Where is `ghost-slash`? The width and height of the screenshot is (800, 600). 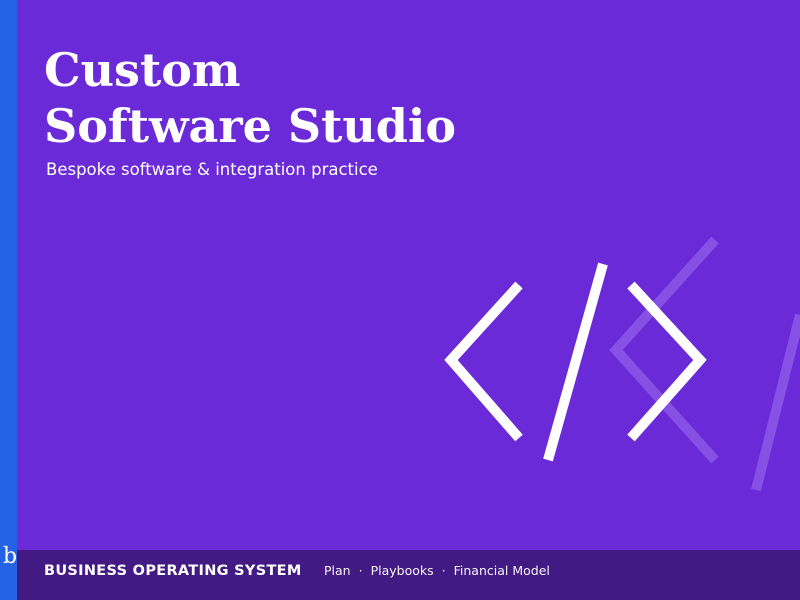
ghost-slash is located at coordinates (775, 402).